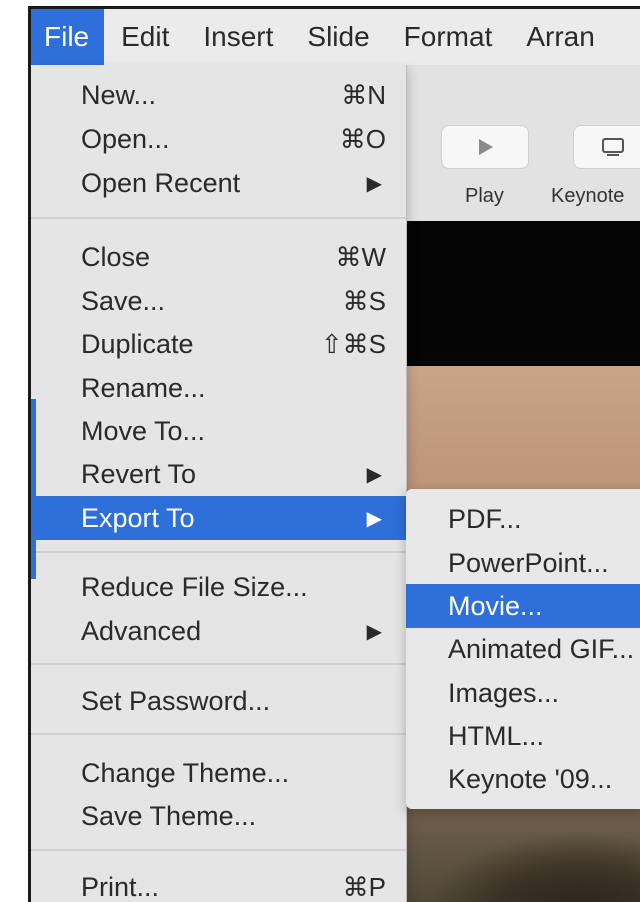 The height and width of the screenshot is (902, 640). I want to click on menu-arrange: Arran, so click(560, 37).